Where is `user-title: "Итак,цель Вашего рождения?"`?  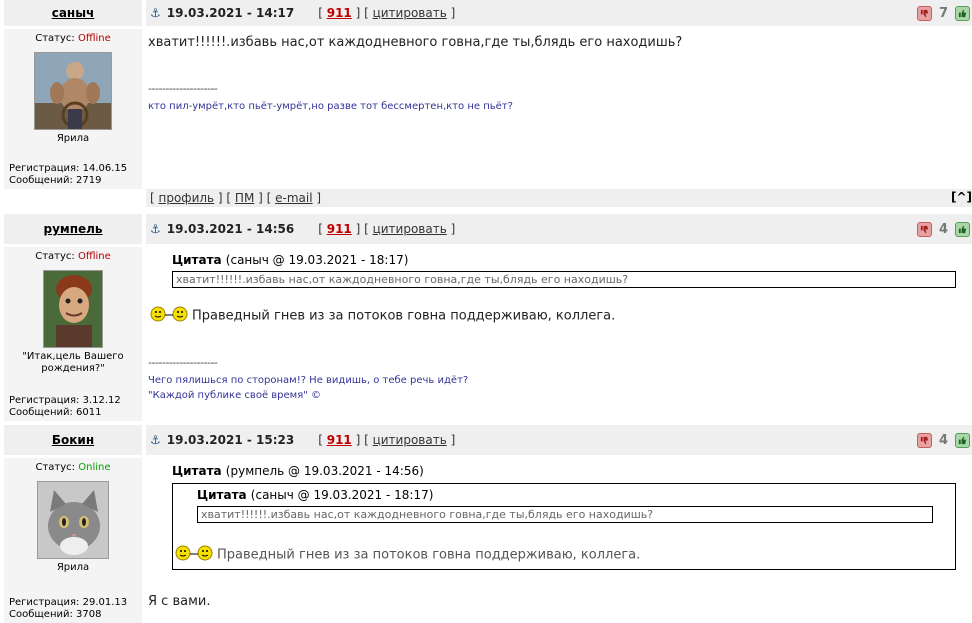 user-title: "Итак,цель Вашего рождения?" is located at coordinates (73, 362).